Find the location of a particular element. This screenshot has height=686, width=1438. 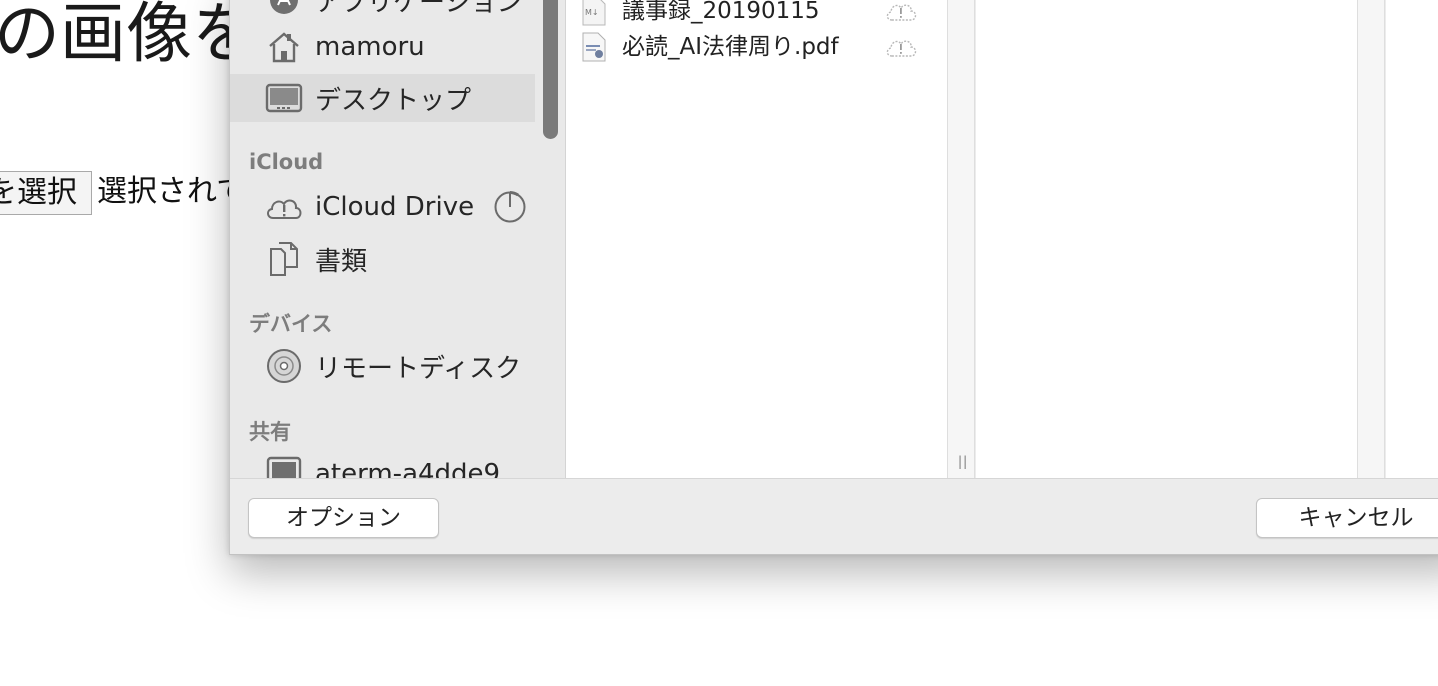

sidebar-item-desktop: デスクトップ is located at coordinates (382, 98).